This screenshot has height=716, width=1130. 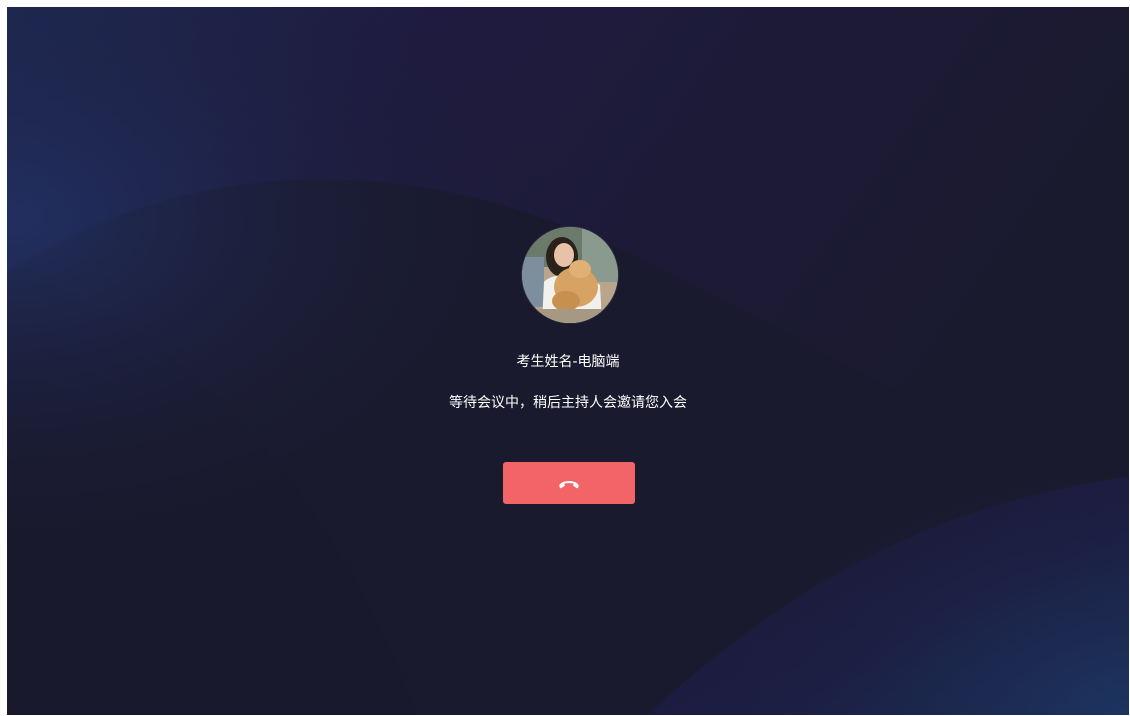 I want to click on avatar, so click(x=570, y=275).